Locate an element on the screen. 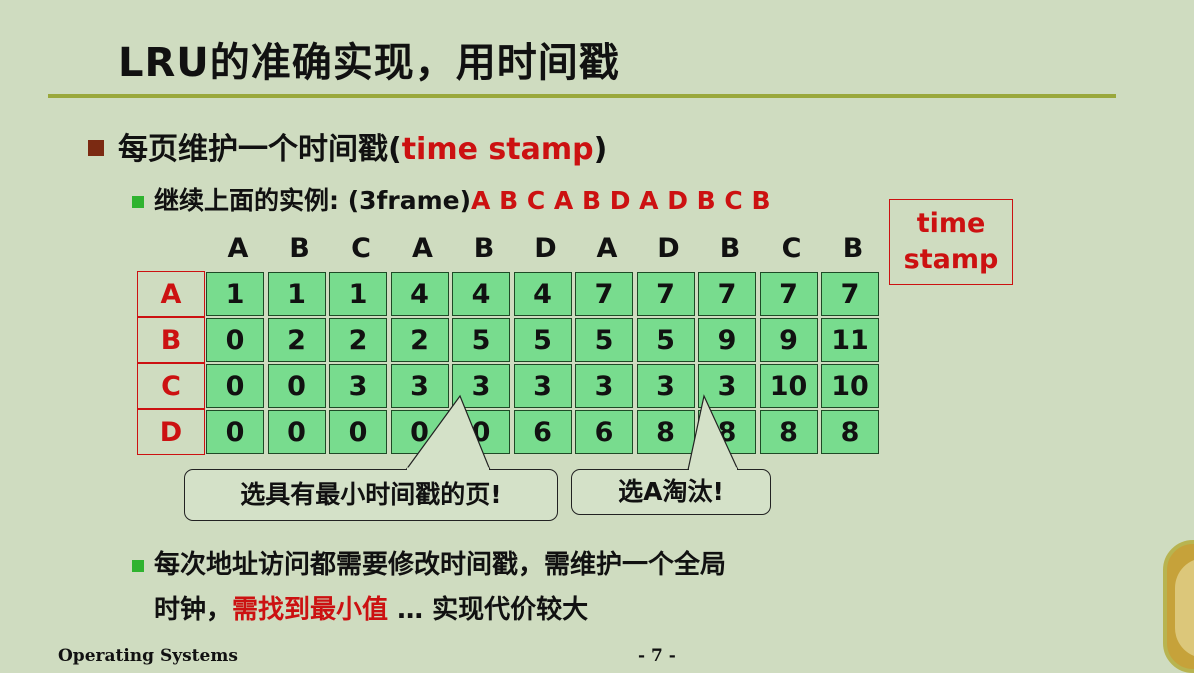 The image size is (1194, 673). green-square-bullet-icon is located at coordinates (138, 565).